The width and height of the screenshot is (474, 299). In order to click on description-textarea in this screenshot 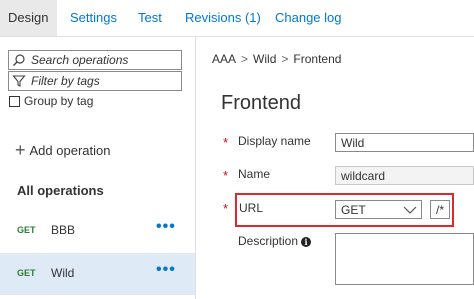, I will do `click(404, 259)`.